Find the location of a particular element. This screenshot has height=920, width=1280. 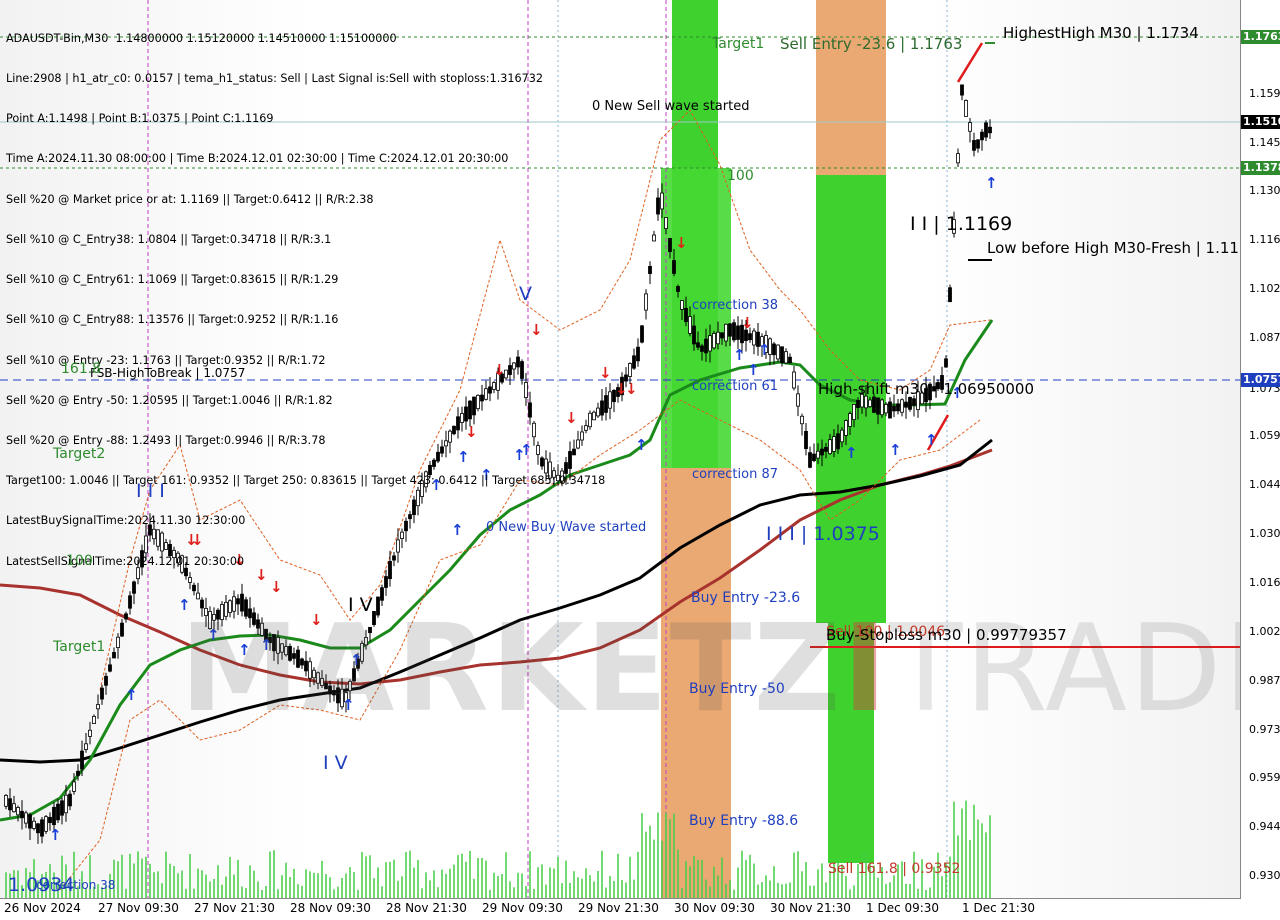

label-new-buy-wave: 0 New Buy Wave started is located at coordinates (566, 527).